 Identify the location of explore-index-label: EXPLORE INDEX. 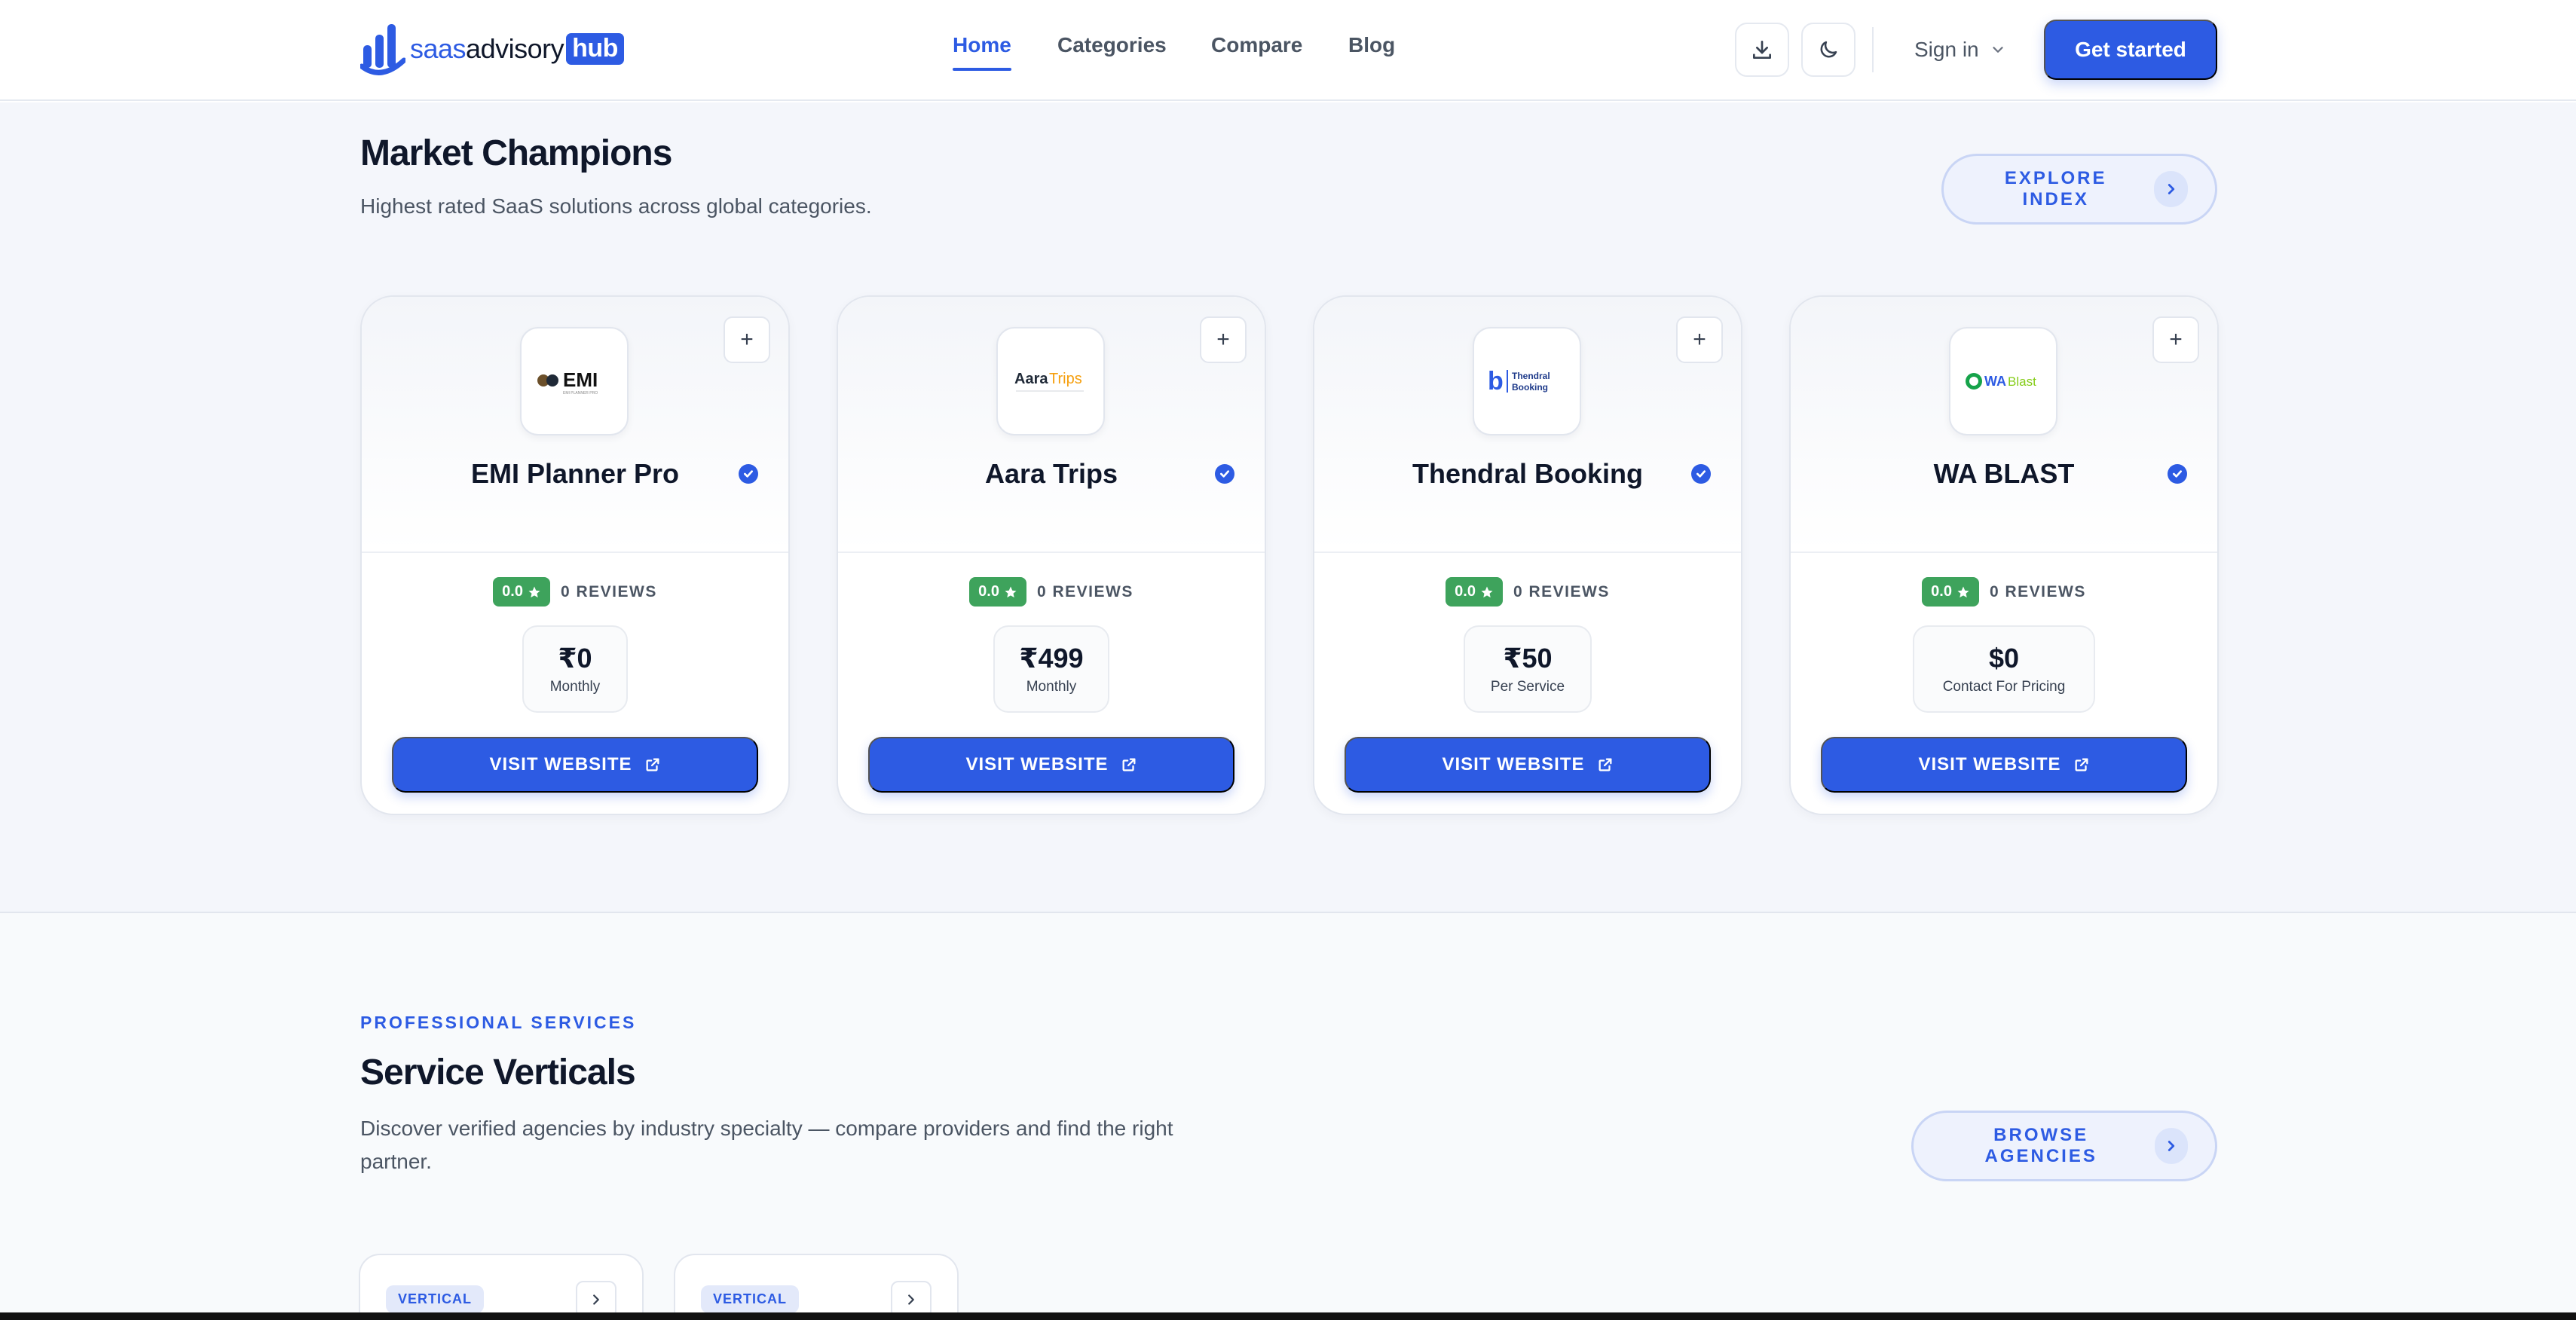
(2056, 189).